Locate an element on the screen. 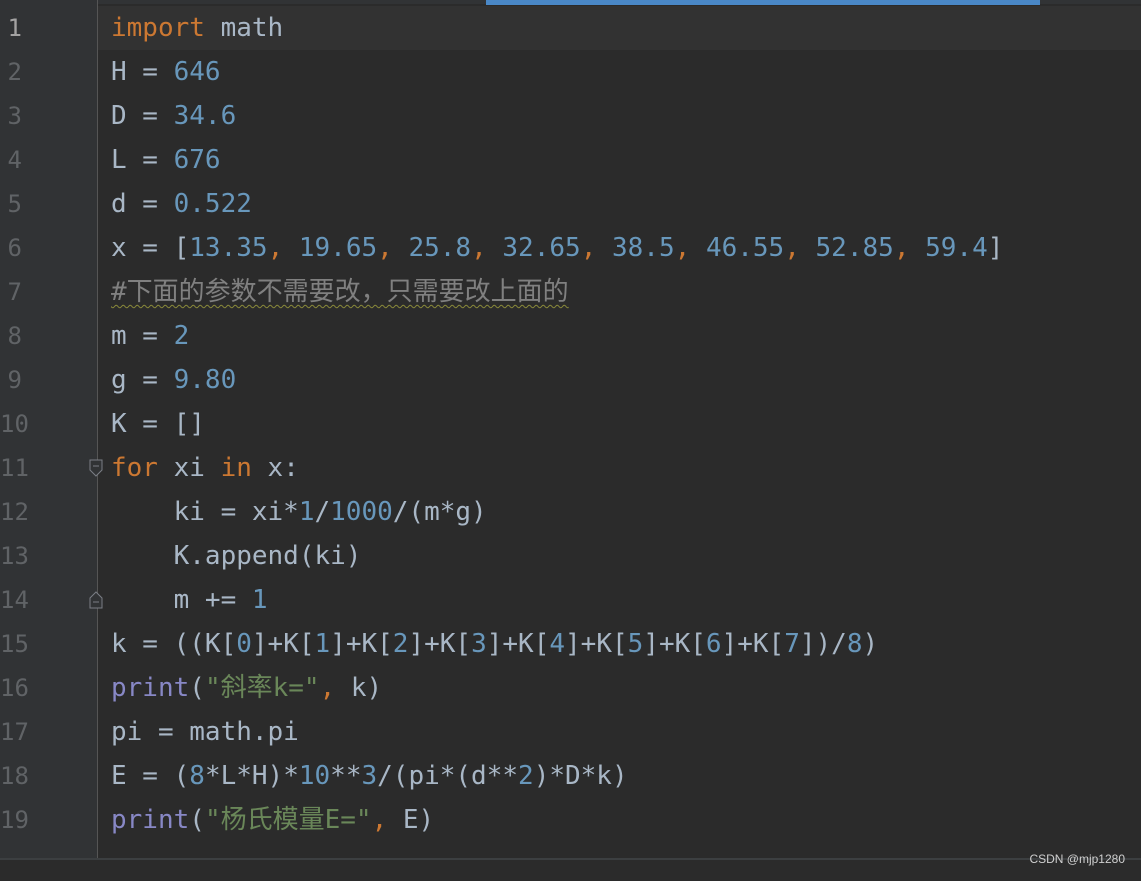 Image resolution: width=1141 pixels, height=881 pixels. code-token: 1 is located at coordinates (306, 512).